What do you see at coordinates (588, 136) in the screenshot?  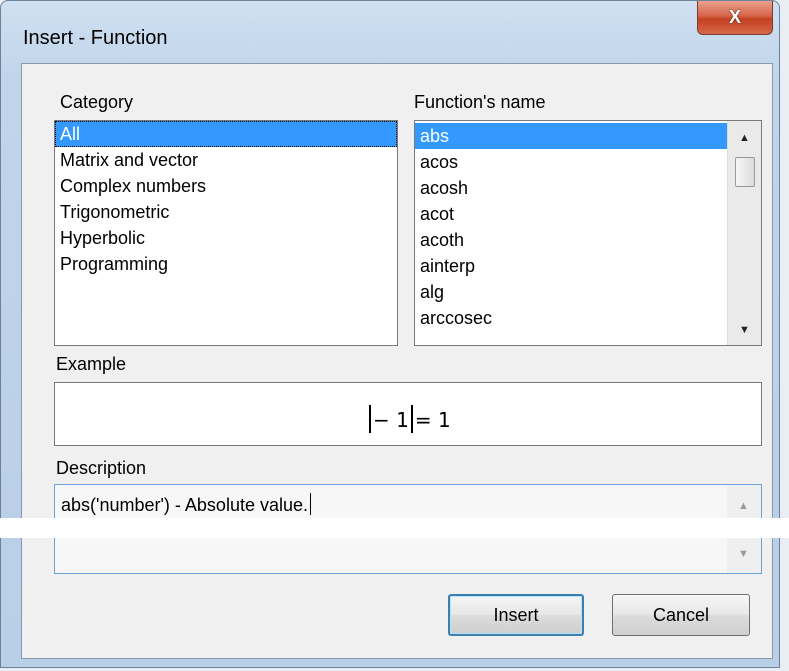 I see `function-list-item: abs` at bounding box center [588, 136].